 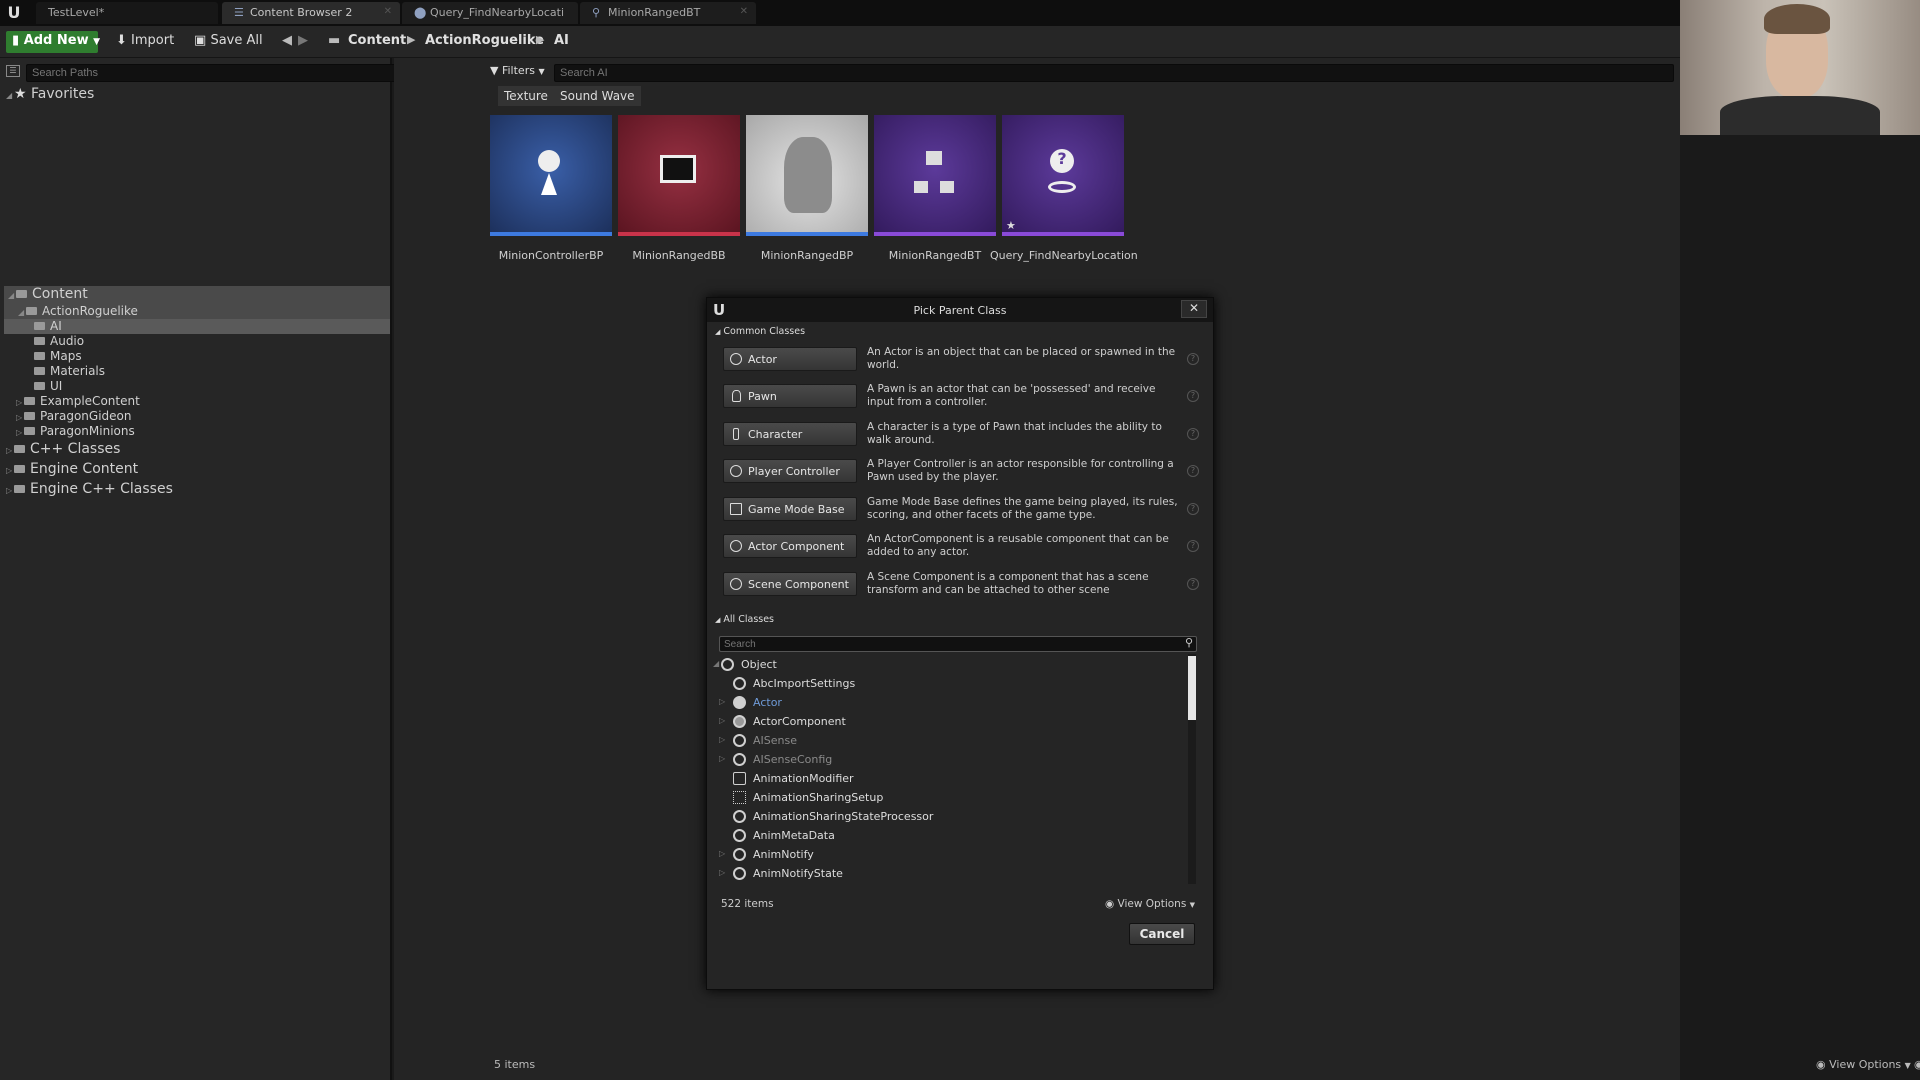 What do you see at coordinates (790, 359) in the screenshot?
I see `actor-button: Actor` at bounding box center [790, 359].